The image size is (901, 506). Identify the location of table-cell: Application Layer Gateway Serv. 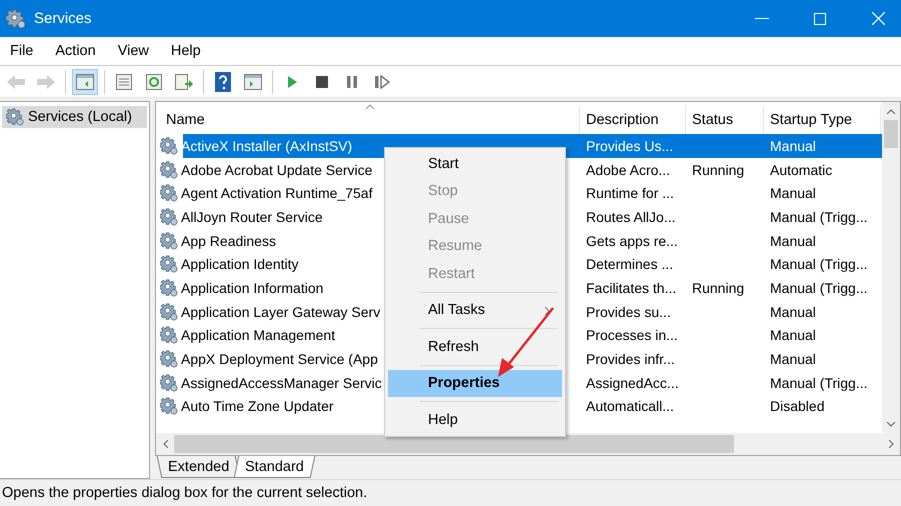
(280, 312).